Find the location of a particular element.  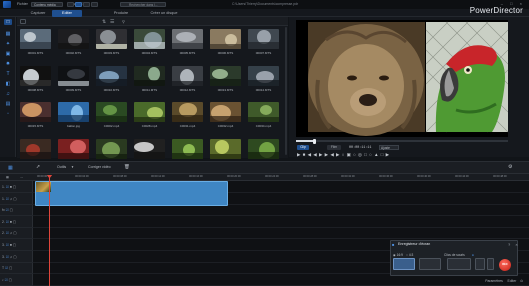

pip-room-icon: ▣ is located at coordinates (8, 54).